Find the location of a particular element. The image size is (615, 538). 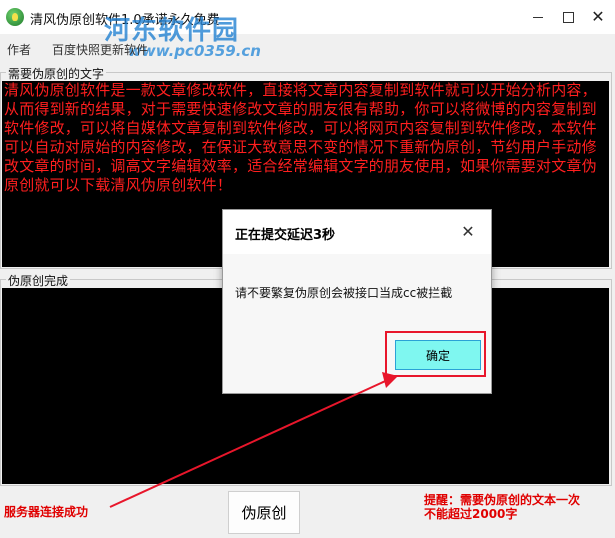

maximize-button is located at coordinates (568, 17).